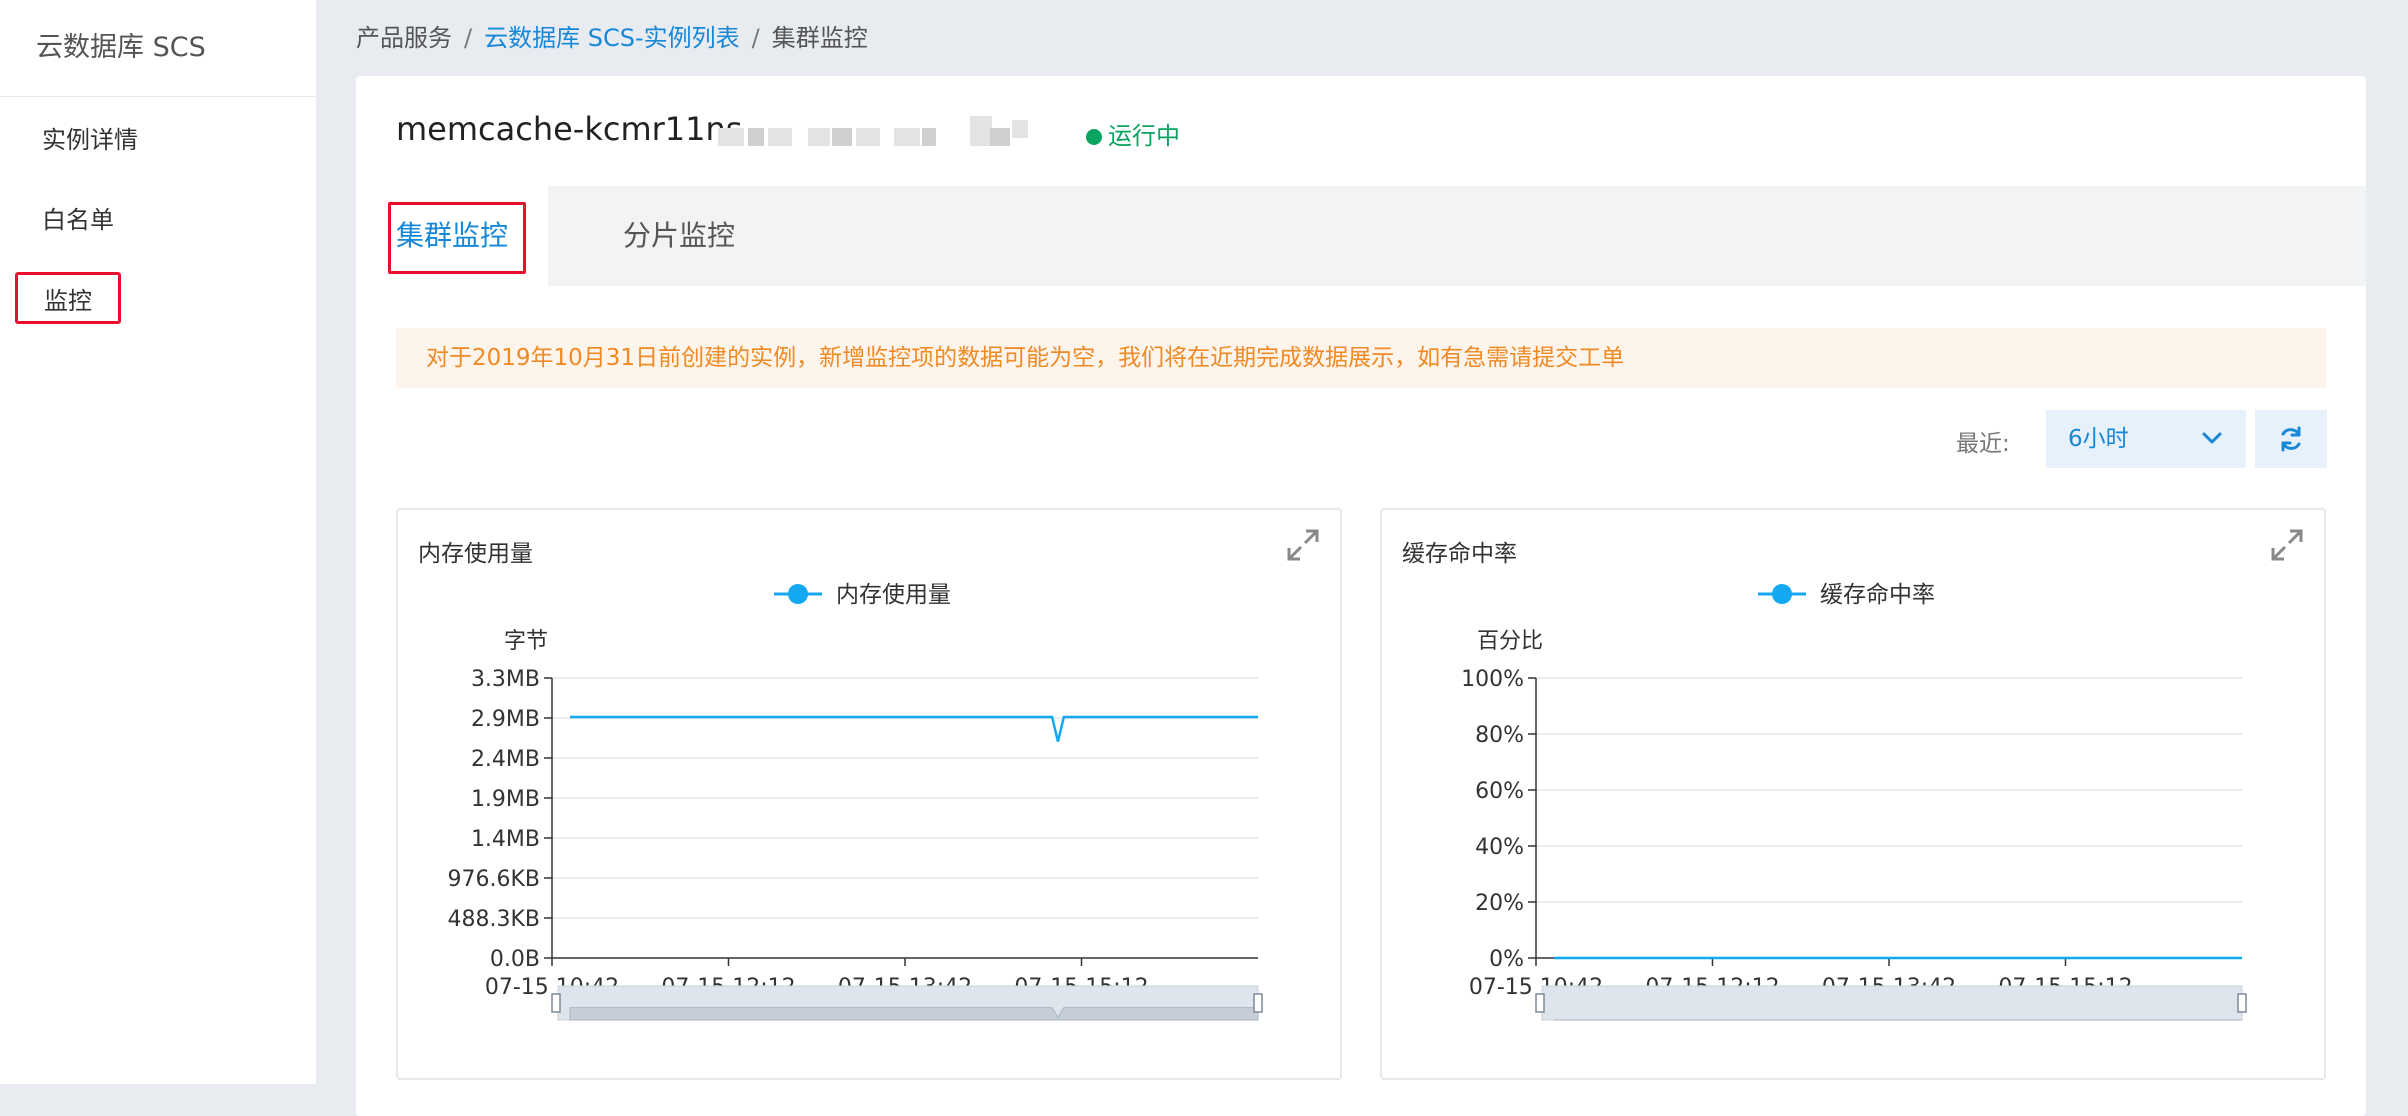  I want to click on y-tick-label: 2.9MB, so click(505, 719).